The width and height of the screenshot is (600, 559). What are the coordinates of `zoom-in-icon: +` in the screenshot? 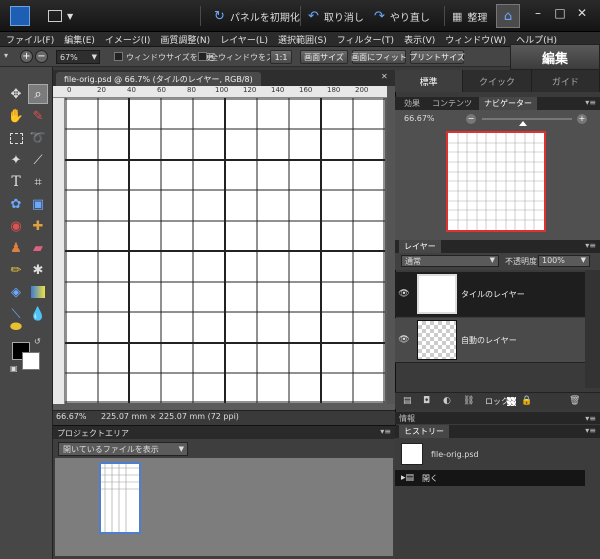 It's located at (26, 56).